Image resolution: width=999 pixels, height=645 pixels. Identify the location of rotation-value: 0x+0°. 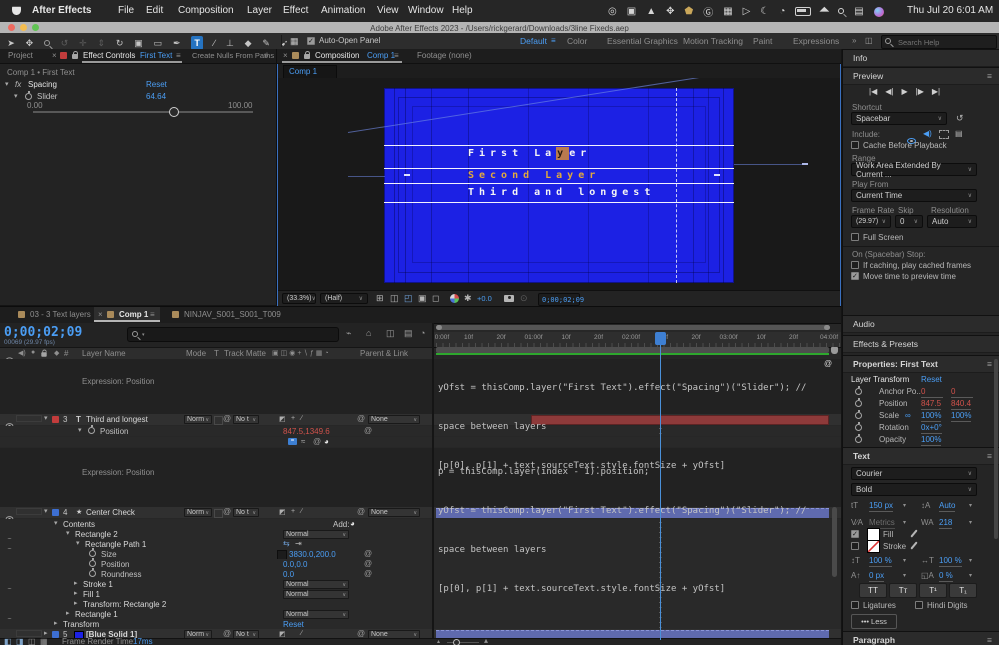
(931, 428).